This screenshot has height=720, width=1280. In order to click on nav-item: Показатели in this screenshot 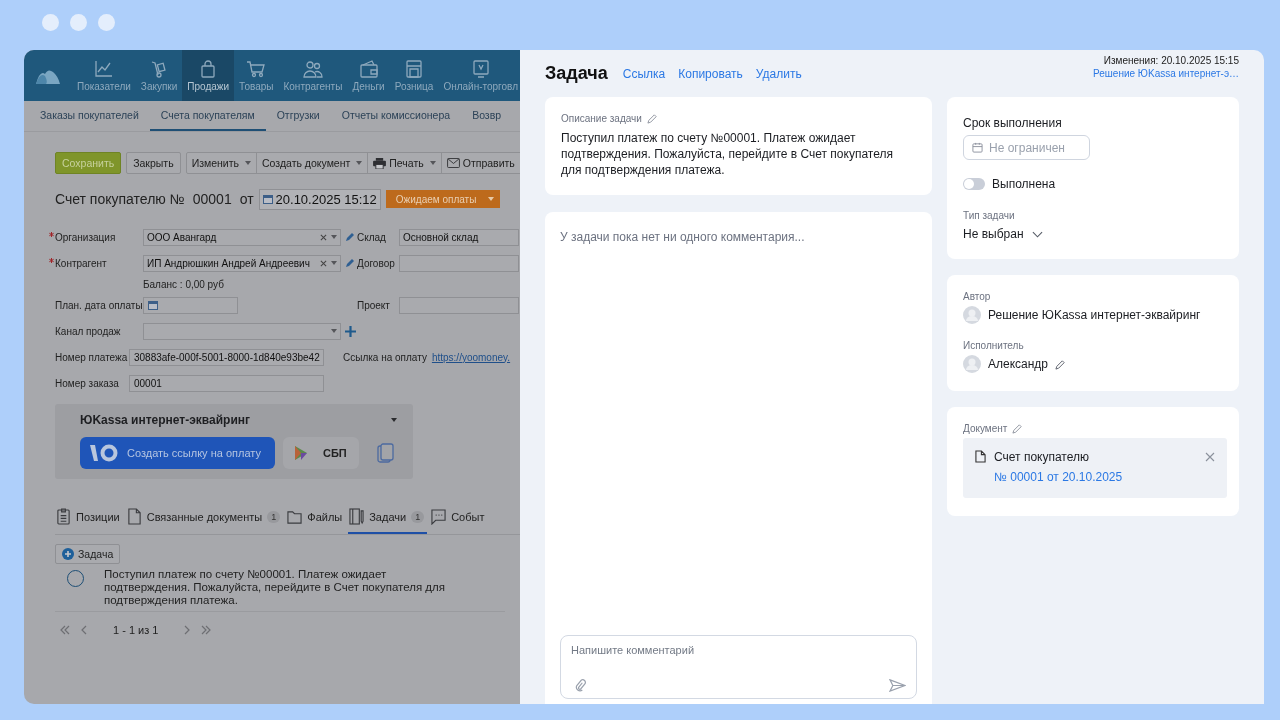, I will do `click(104, 75)`.